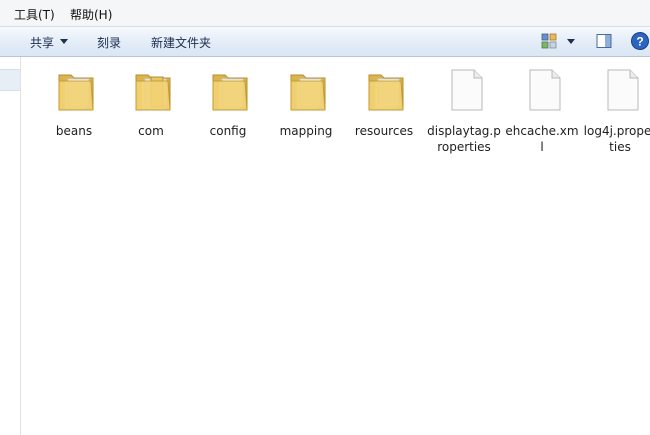 Image resolution: width=650 pixels, height=435 pixels. I want to click on menu-bar: 工具(T) 帮助(H), so click(325, 13).